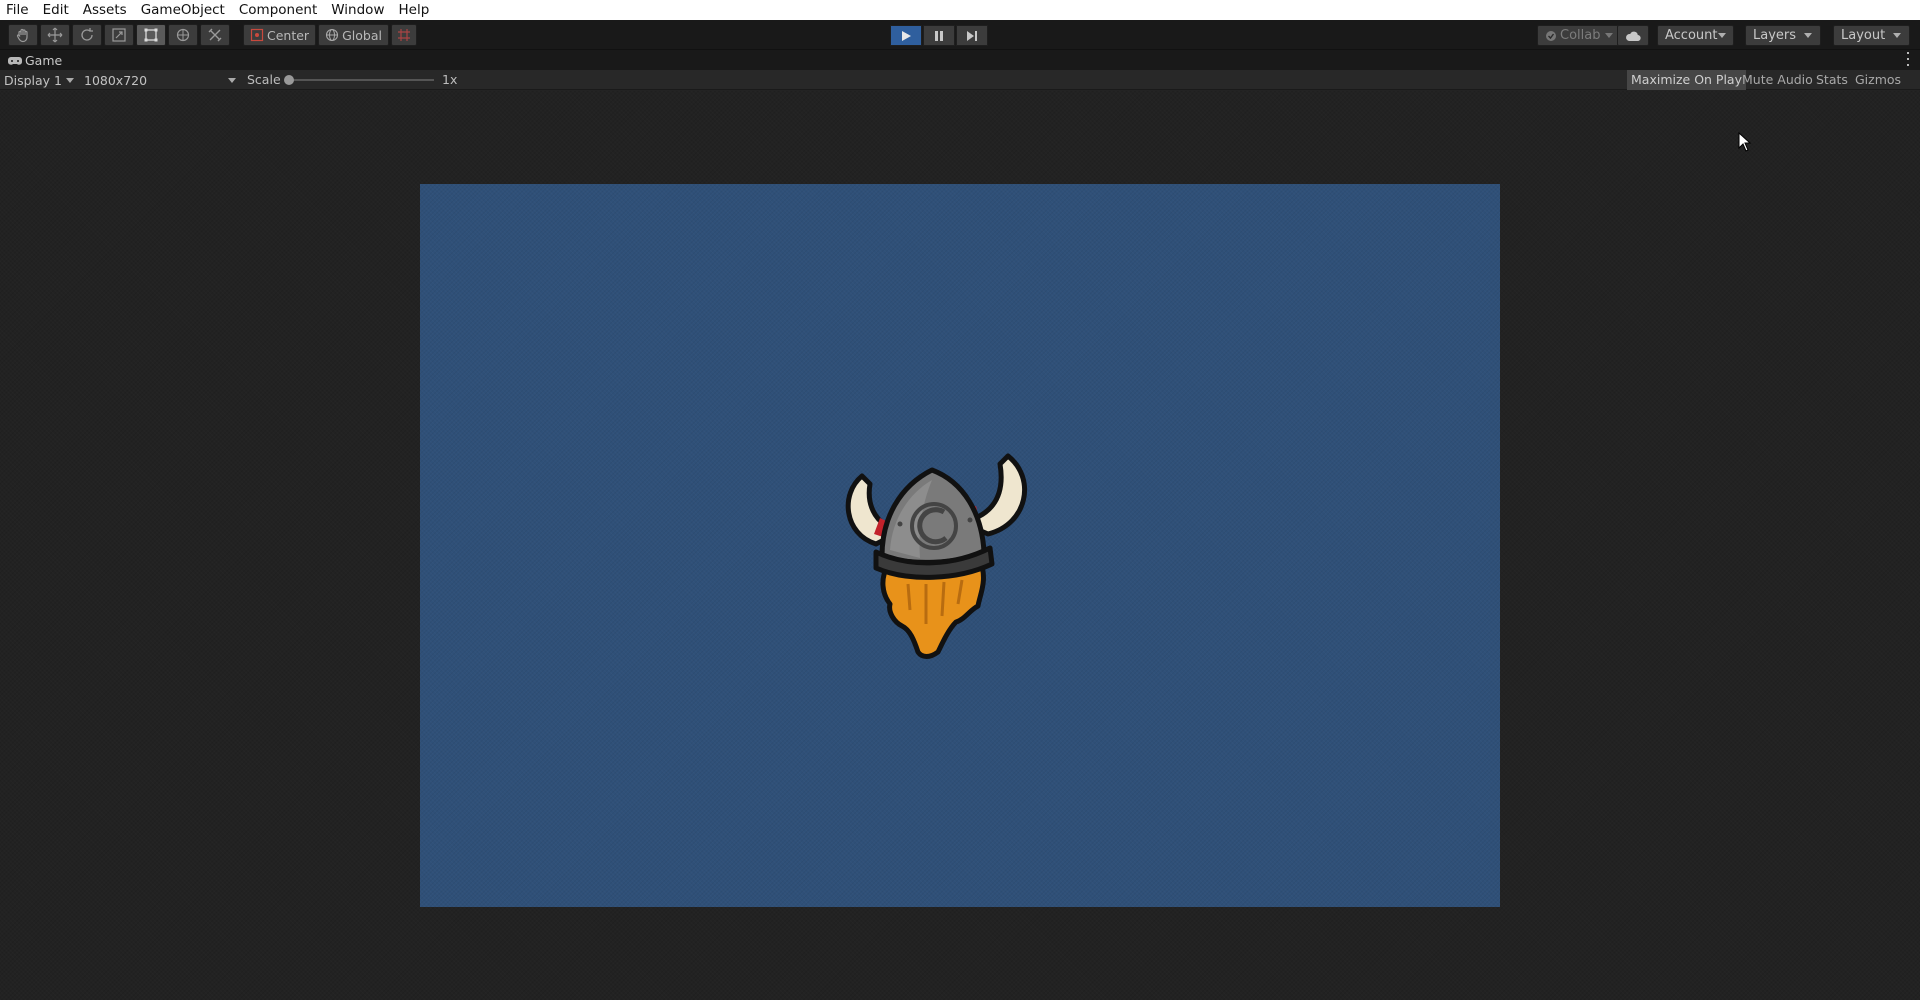 The image size is (1920, 1000). Describe the element at coordinates (1686, 80) in the screenshot. I see `maximize-on-play-toggle: Maximize On Play` at that location.